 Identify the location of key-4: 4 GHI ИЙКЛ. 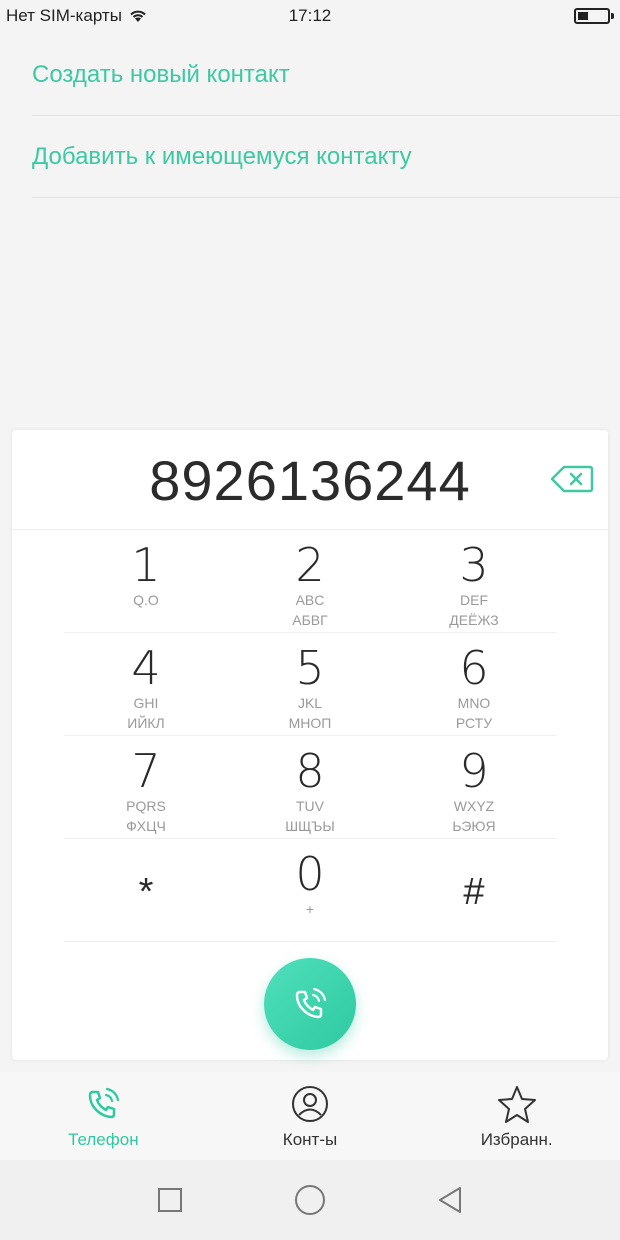
(146, 684).